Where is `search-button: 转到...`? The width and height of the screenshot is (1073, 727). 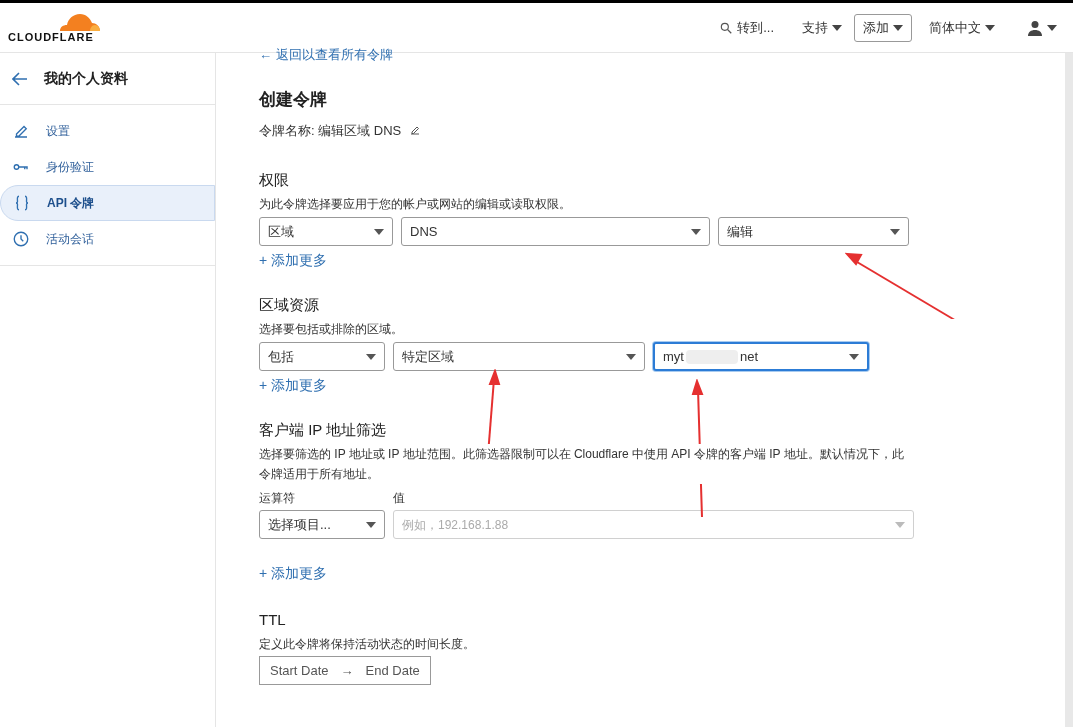 search-button: 转到... is located at coordinates (746, 27).